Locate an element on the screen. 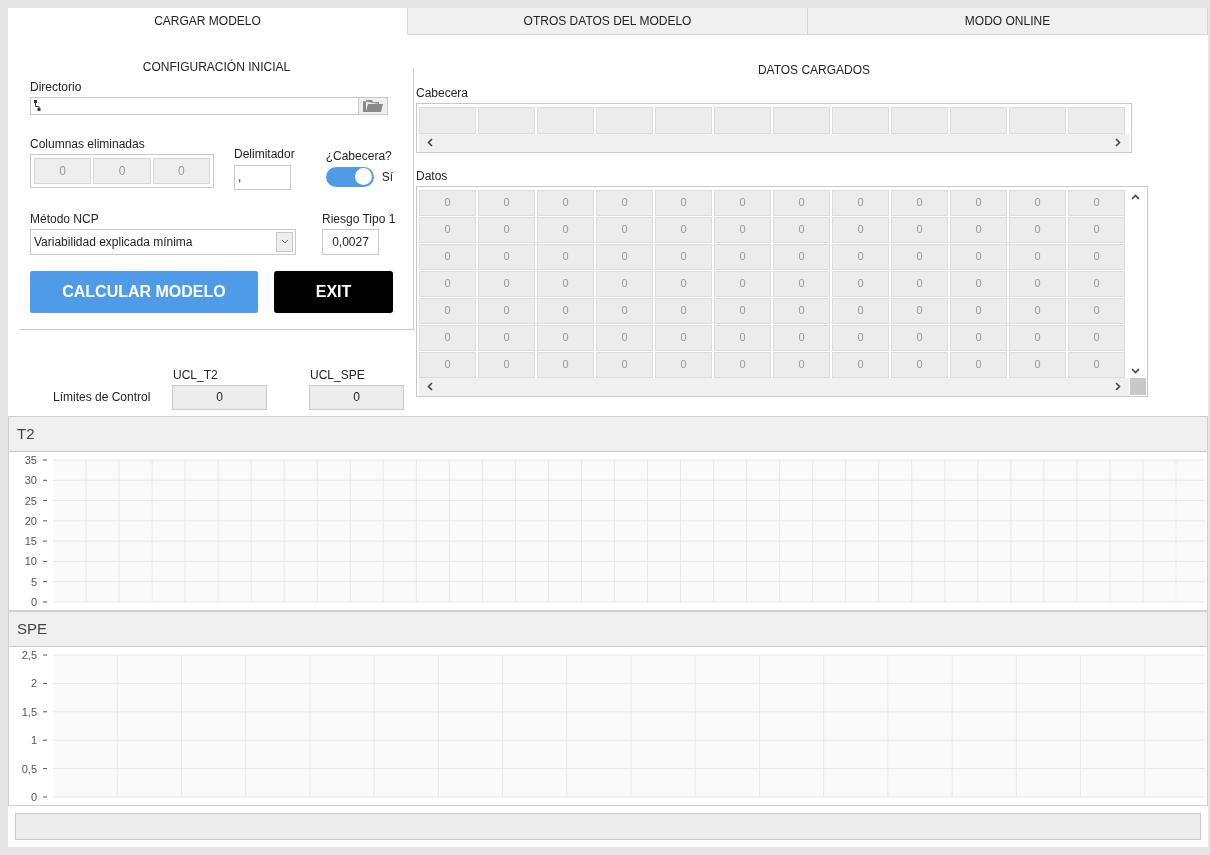 The height and width of the screenshot is (855, 1210). exit-button: EXIT is located at coordinates (333, 291).